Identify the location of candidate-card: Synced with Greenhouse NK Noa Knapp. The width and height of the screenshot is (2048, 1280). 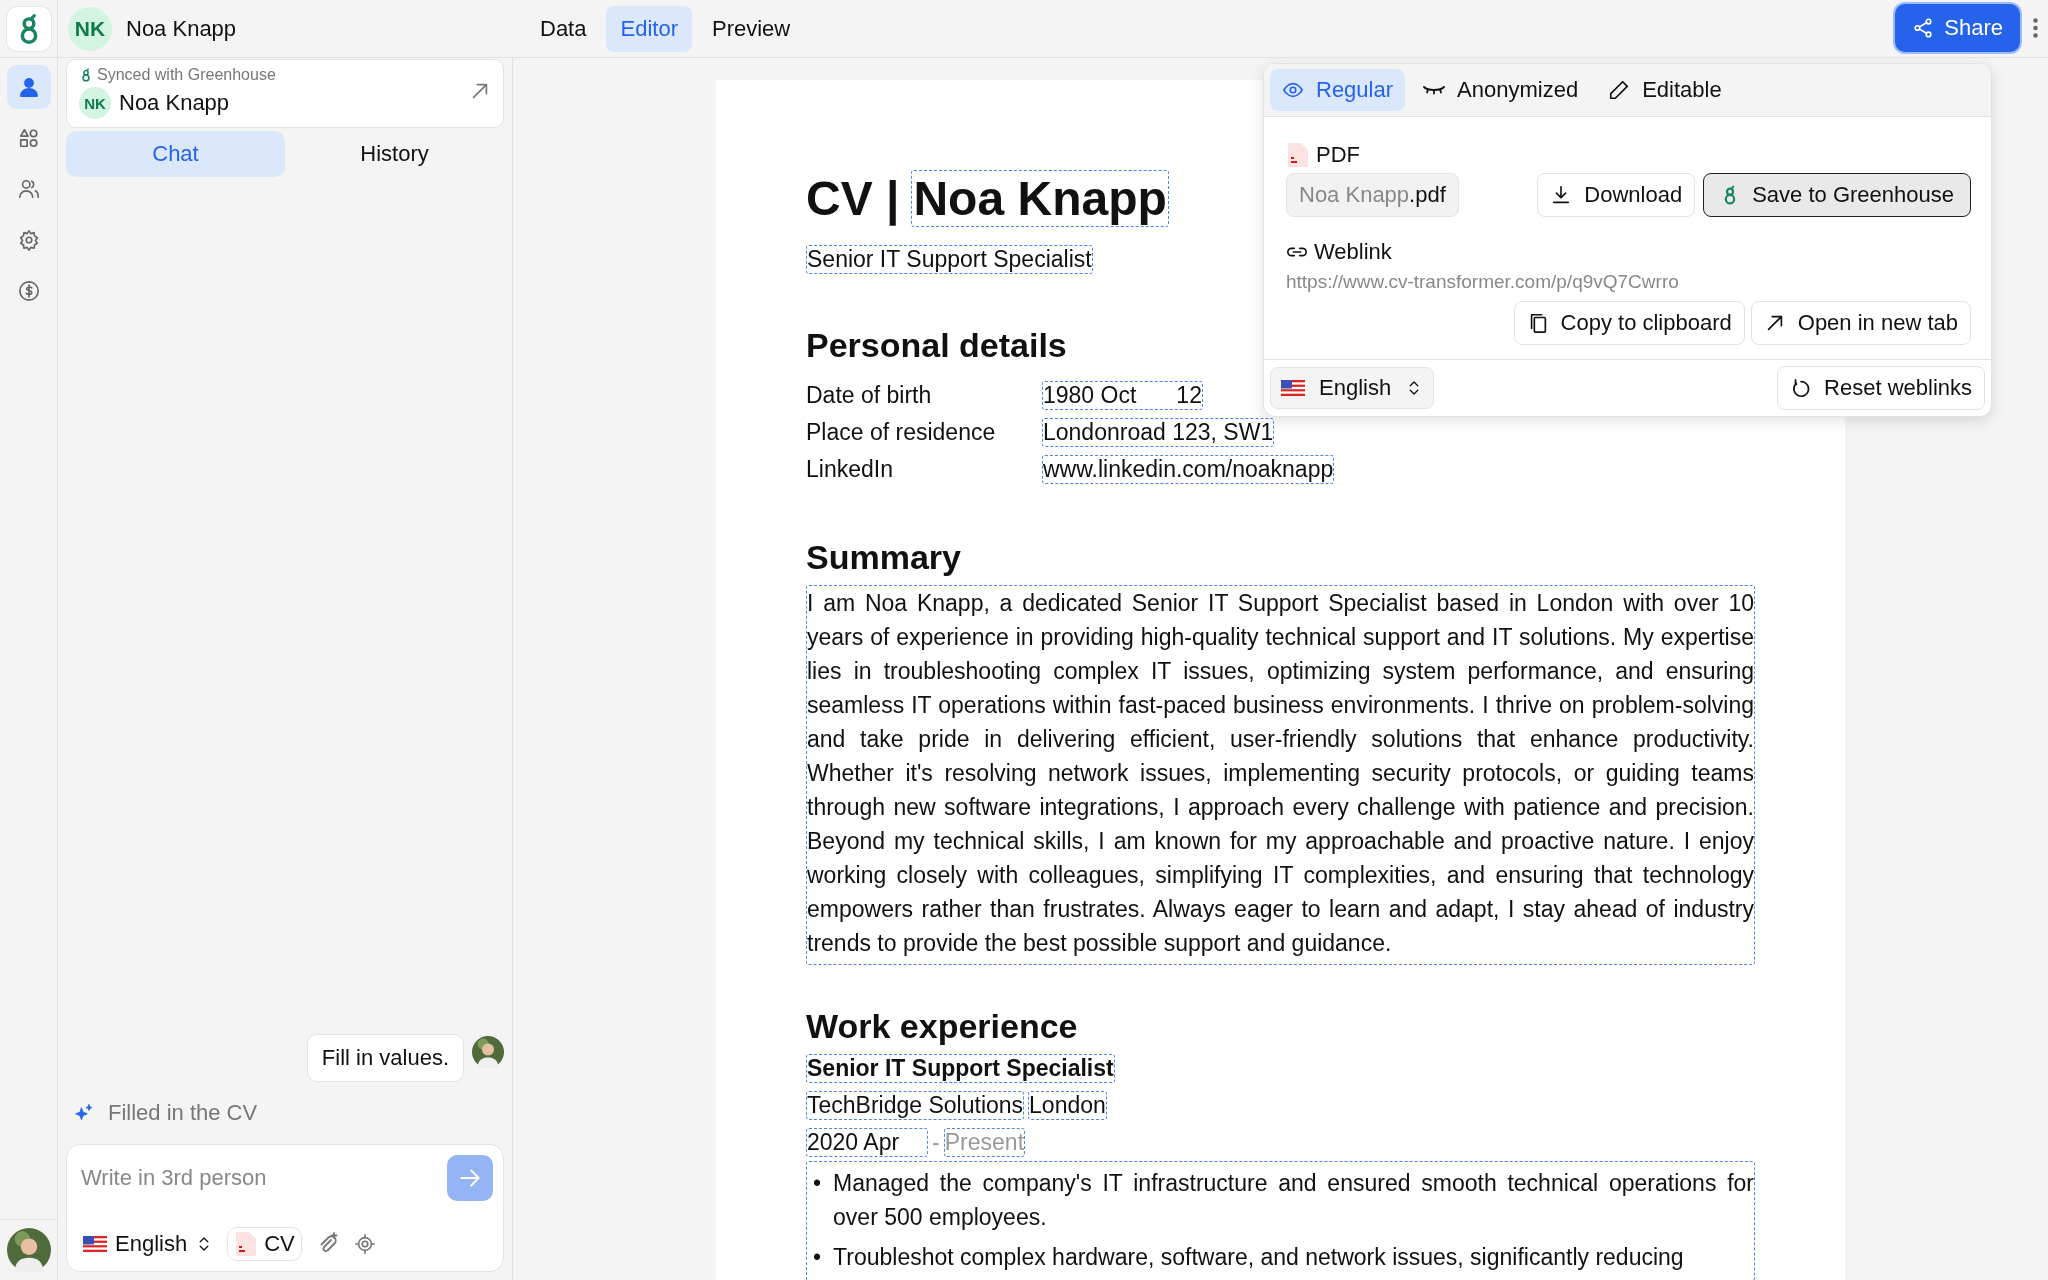
(285, 93).